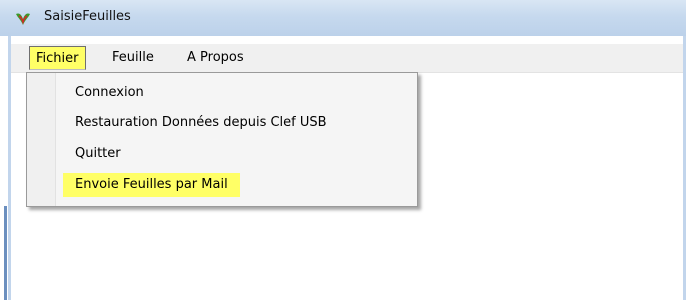 Image resolution: width=686 pixels, height=300 pixels. What do you see at coordinates (201, 123) in the screenshot?
I see `menu-item-restauration: Restauration Données depuis Clef USB` at bounding box center [201, 123].